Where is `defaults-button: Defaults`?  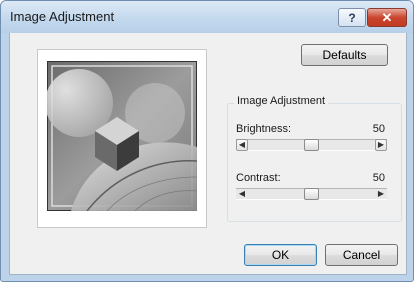 defaults-button: Defaults is located at coordinates (344, 55).